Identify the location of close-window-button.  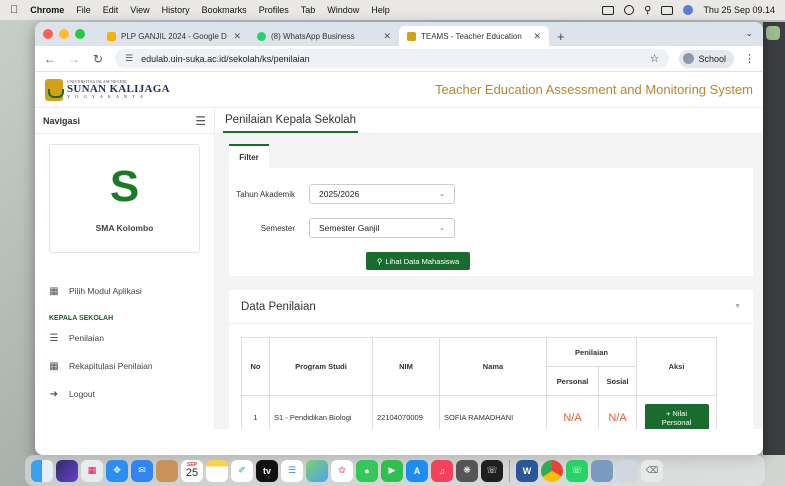
(48, 34).